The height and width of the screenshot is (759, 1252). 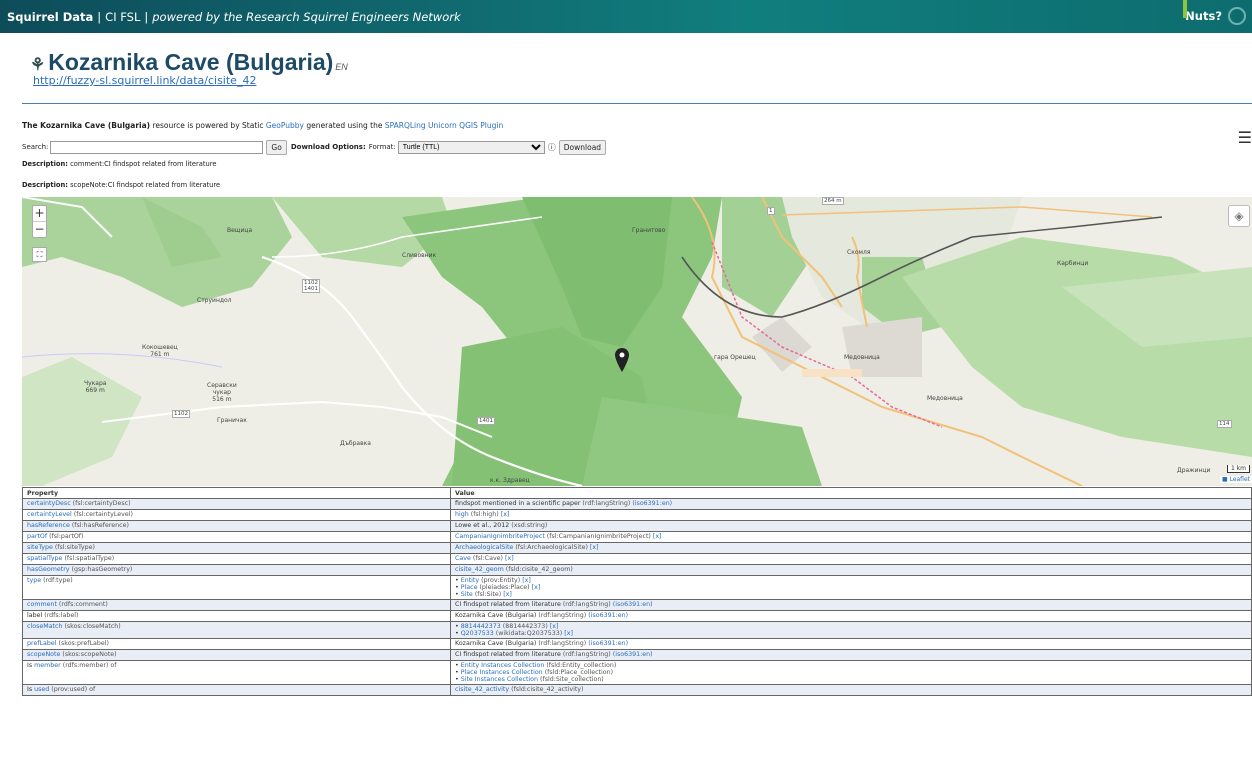 I want to click on value-link: high, so click(x=462, y=514).